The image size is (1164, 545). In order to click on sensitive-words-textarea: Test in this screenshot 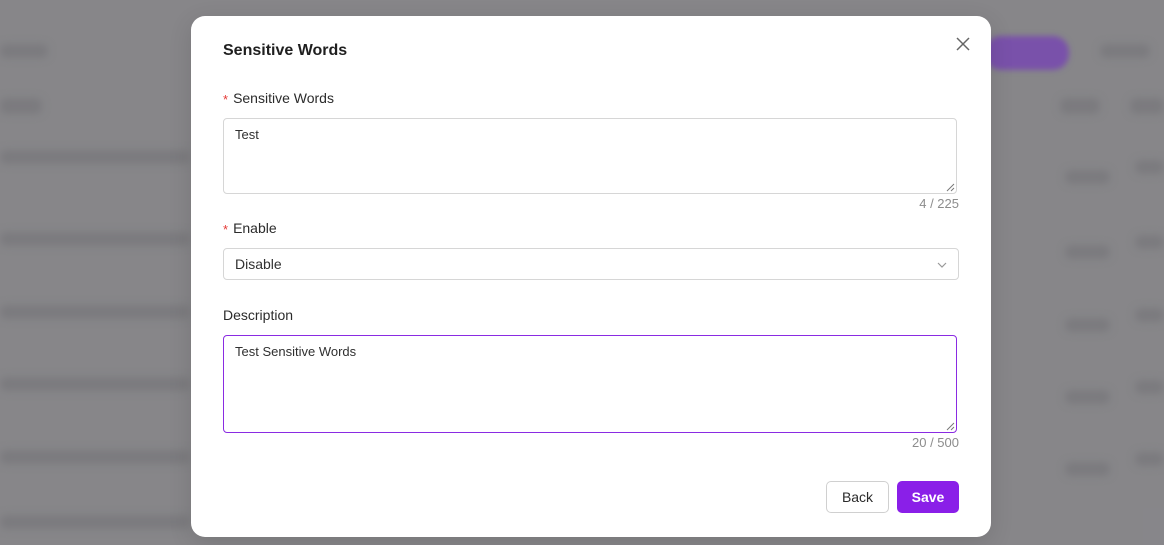, I will do `click(590, 156)`.